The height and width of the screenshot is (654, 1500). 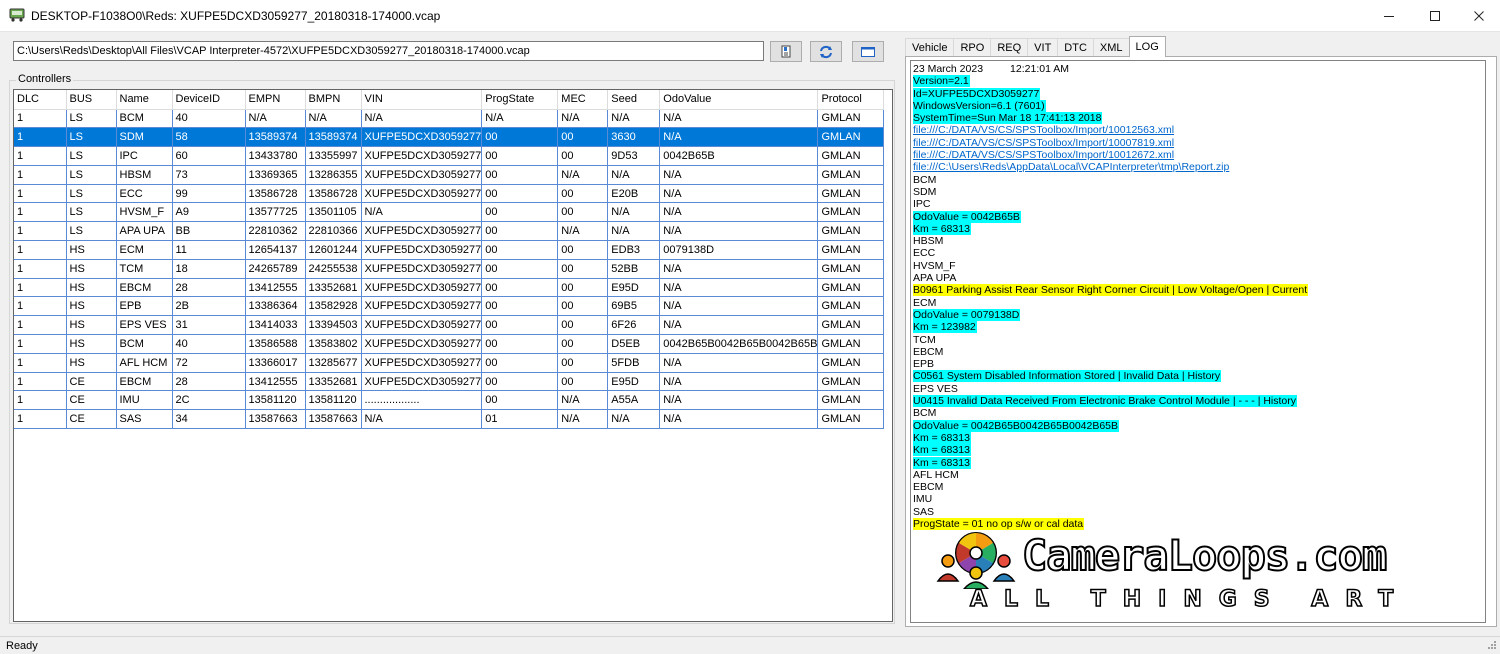 What do you see at coordinates (40, 100) in the screenshot?
I see `column-header-dlc: DLC` at bounding box center [40, 100].